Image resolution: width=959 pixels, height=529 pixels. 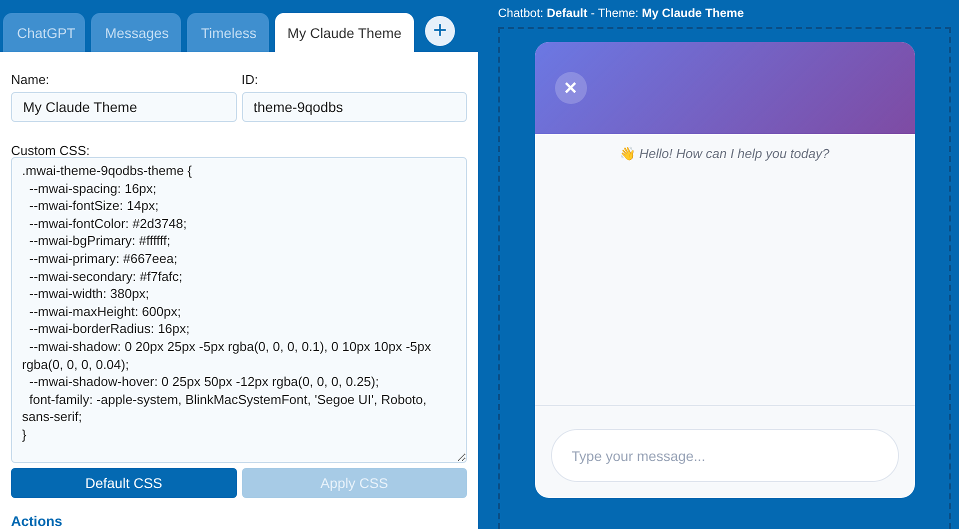 I want to click on preview-caption: Chatbot: Default - Theme: My Claude Theme, so click(x=621, y=14).